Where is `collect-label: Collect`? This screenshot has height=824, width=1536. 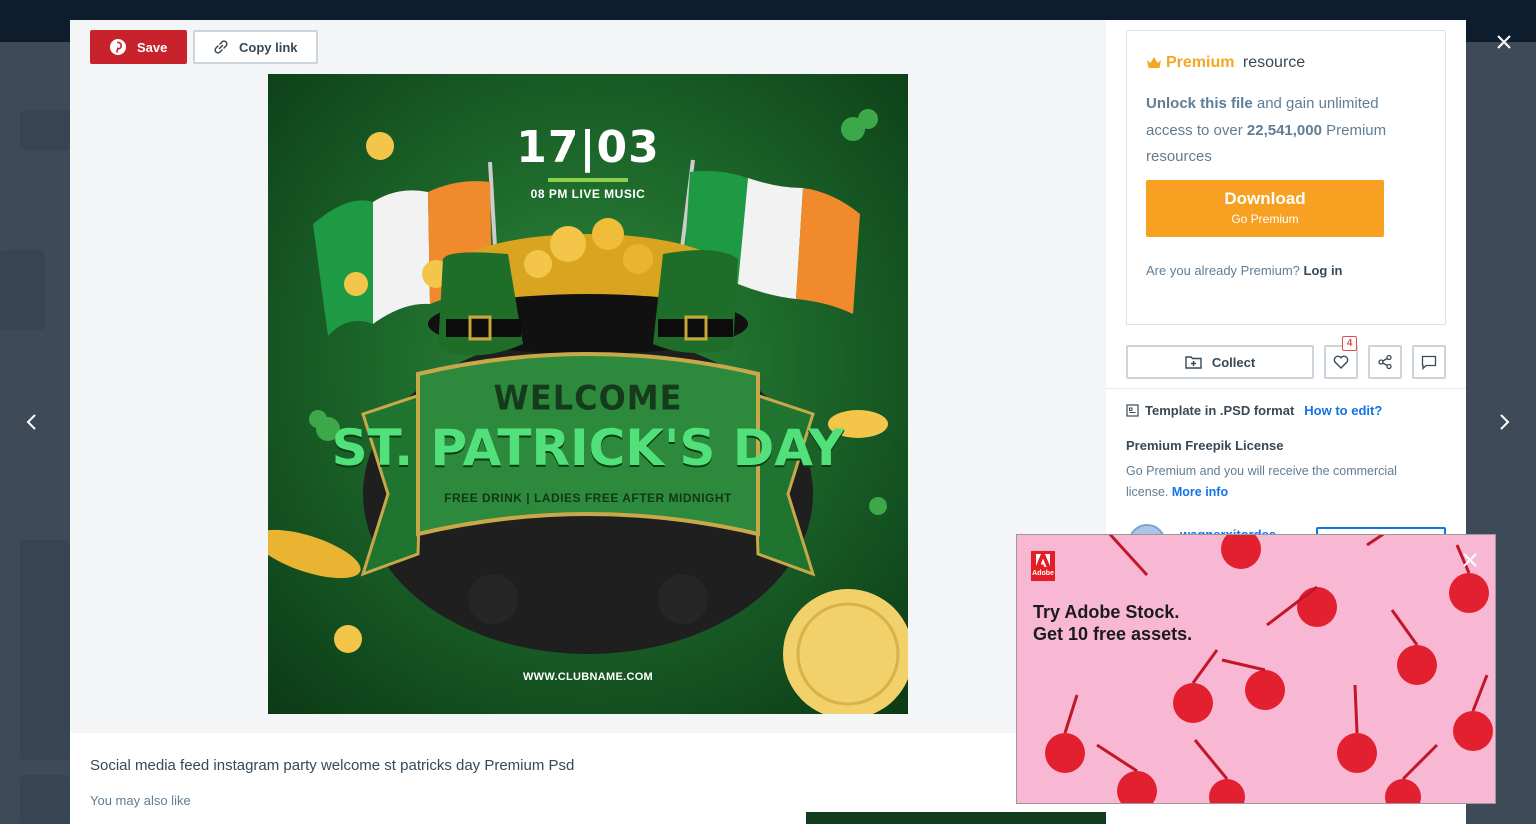 collect-label: Collect is located at coordinates (1233, 362).